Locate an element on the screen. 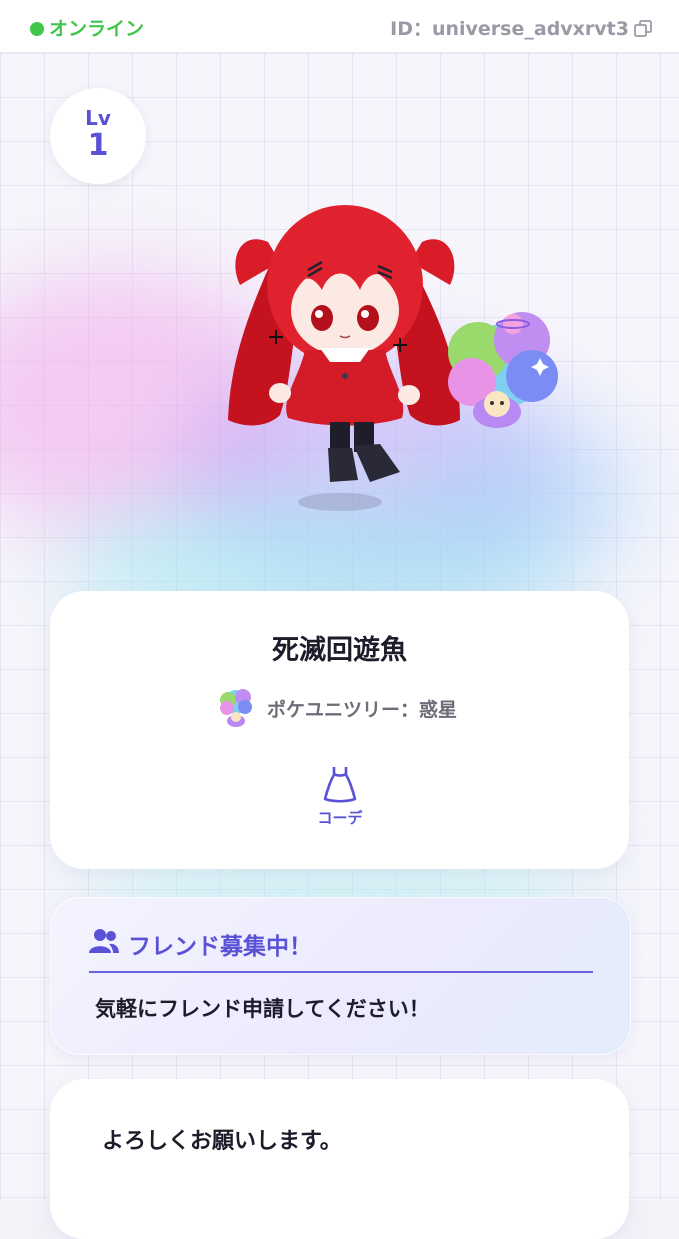  poke-tree-text: ポケユニツリー：惑星 is located at coordinates (362, 710).